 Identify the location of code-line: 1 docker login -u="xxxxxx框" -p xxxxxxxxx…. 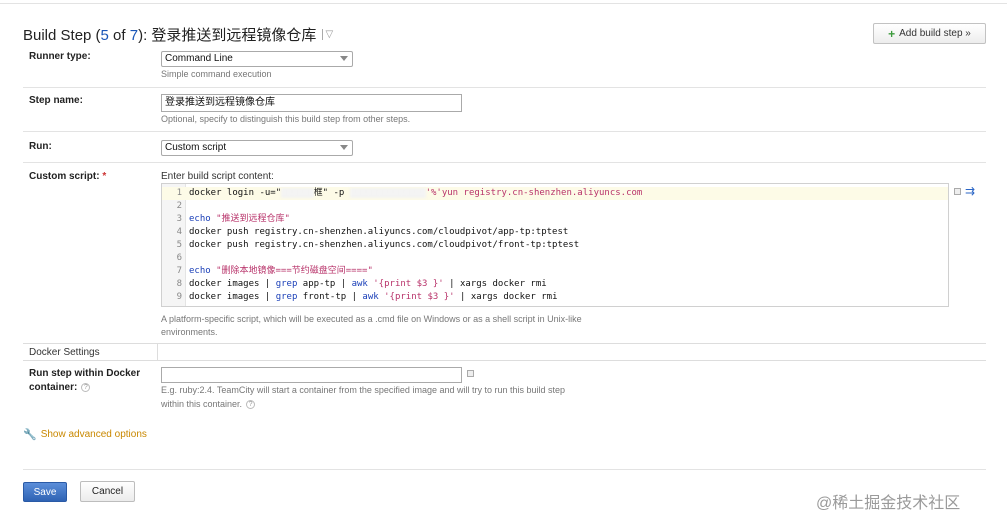
(555, 193).